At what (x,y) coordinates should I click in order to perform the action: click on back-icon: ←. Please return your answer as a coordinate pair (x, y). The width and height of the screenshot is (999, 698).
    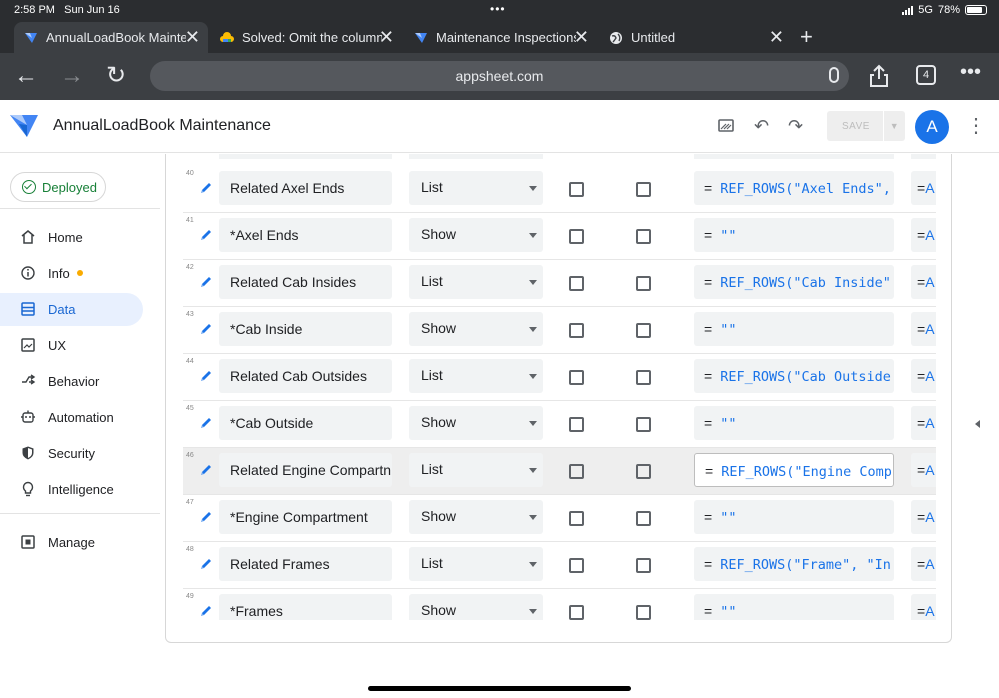
    Looking at the image, I should click on (26, 76).